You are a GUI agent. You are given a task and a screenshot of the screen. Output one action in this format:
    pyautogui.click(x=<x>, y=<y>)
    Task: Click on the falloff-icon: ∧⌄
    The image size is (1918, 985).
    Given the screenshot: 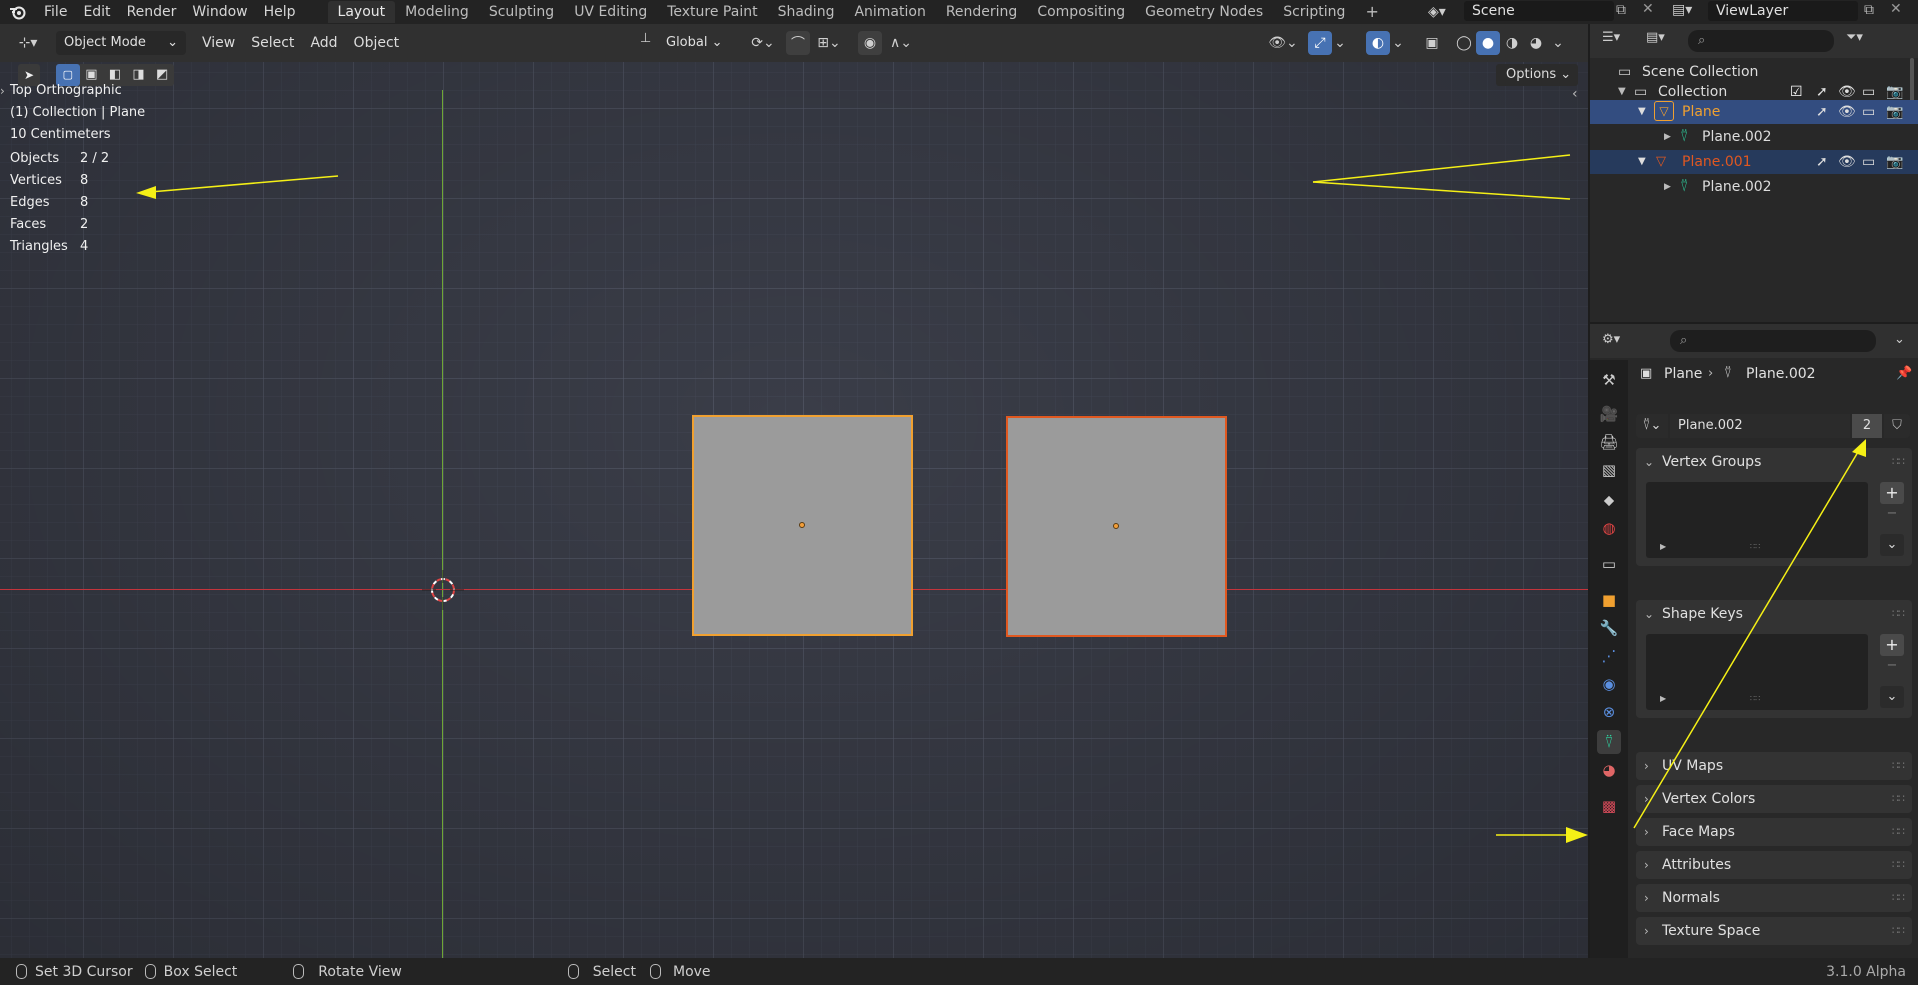 What is the action you would take?
    pyautogui.click(x=901, y=43)
    